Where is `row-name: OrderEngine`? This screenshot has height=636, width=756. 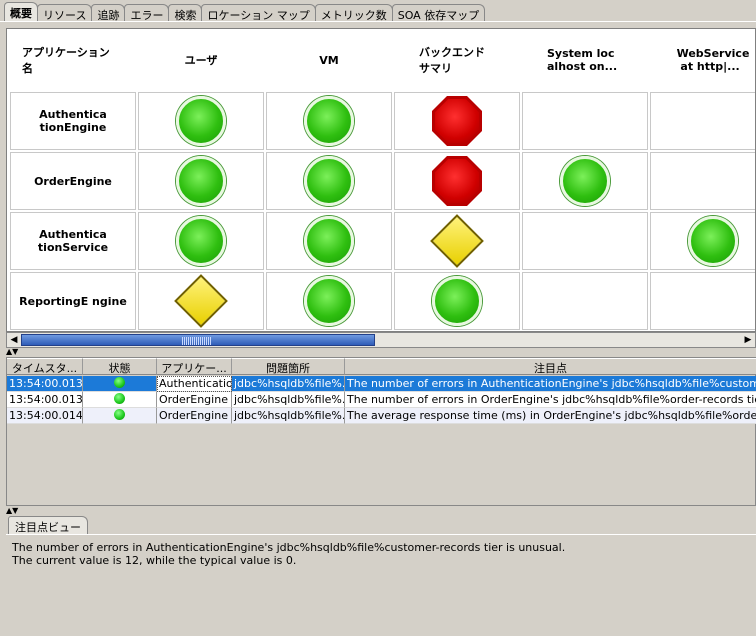 row-name: OrderEngine is located at coordinates (73, 181).